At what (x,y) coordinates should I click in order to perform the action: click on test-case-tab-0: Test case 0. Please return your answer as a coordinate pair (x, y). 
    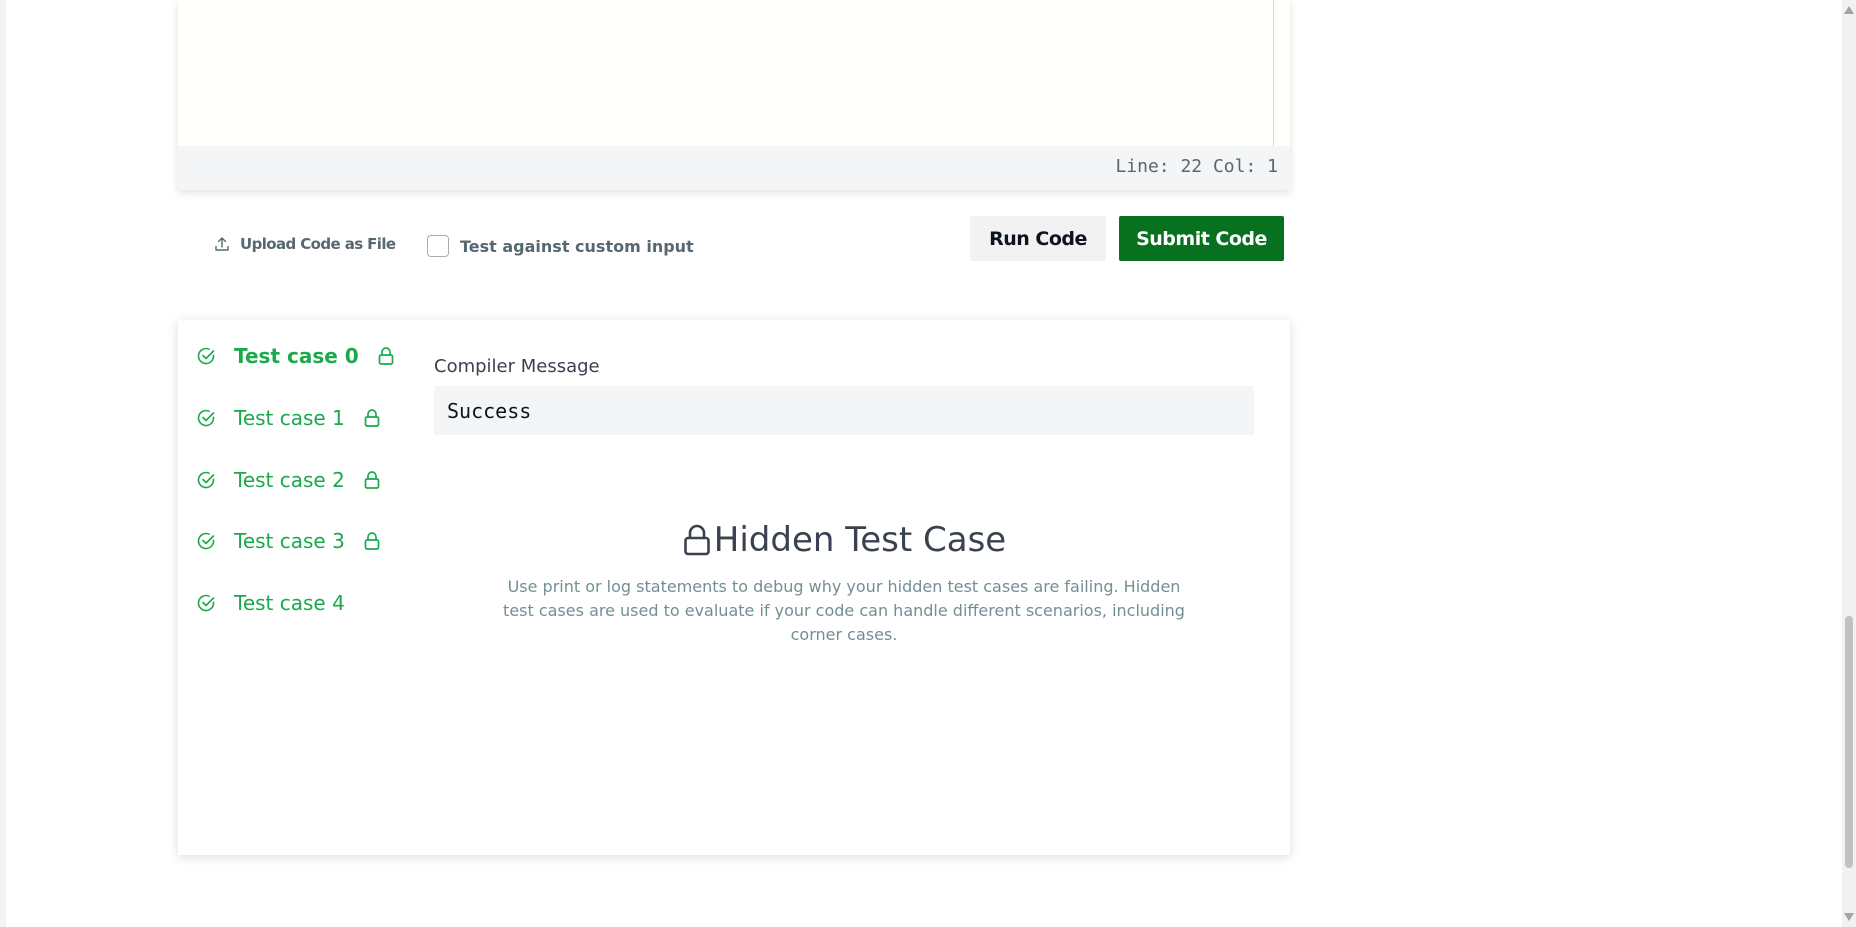
    Looking at the image, I should click on (295, 356).